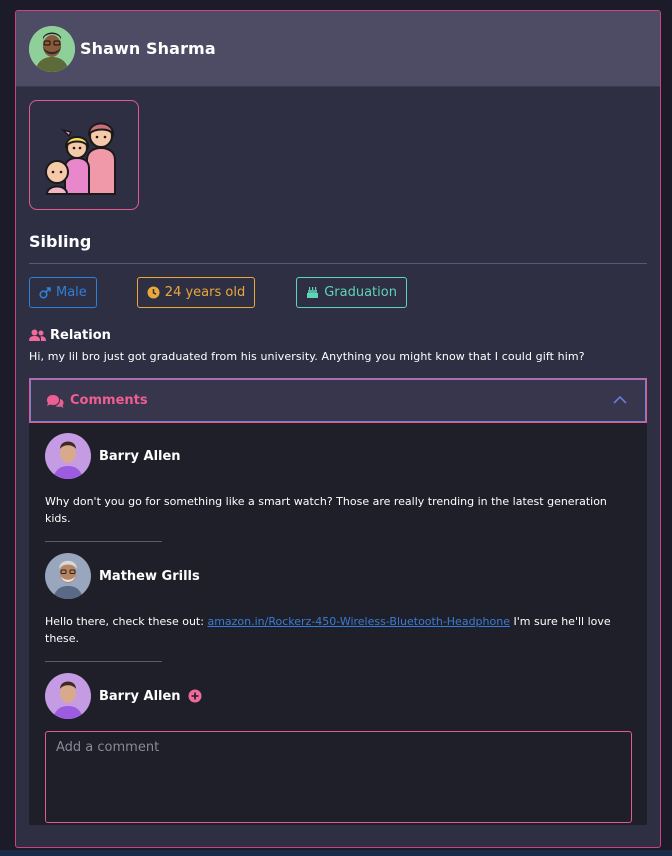 The image size is (672, 856). What do you see at coordinates (37, 335) in the screenshot?
I see `users-icon` at bounding box center [37, 335].